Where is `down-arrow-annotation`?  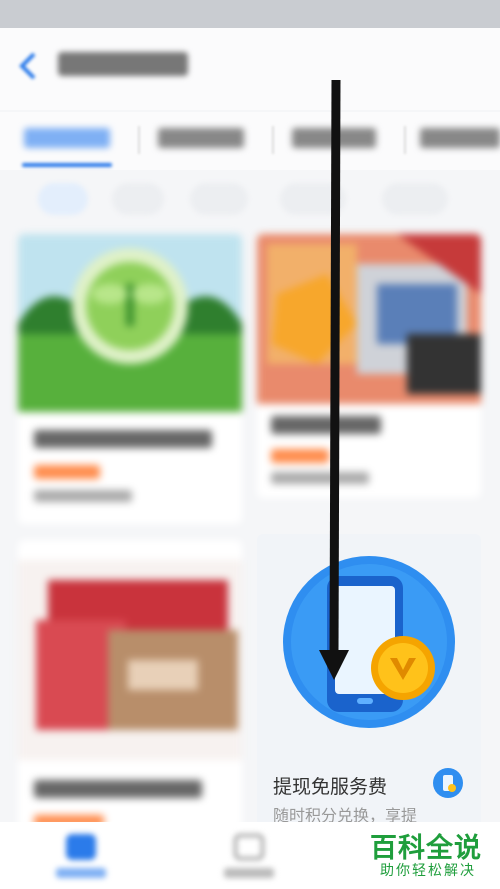 down-arrow-annotation is located at coordinates (334, 379).